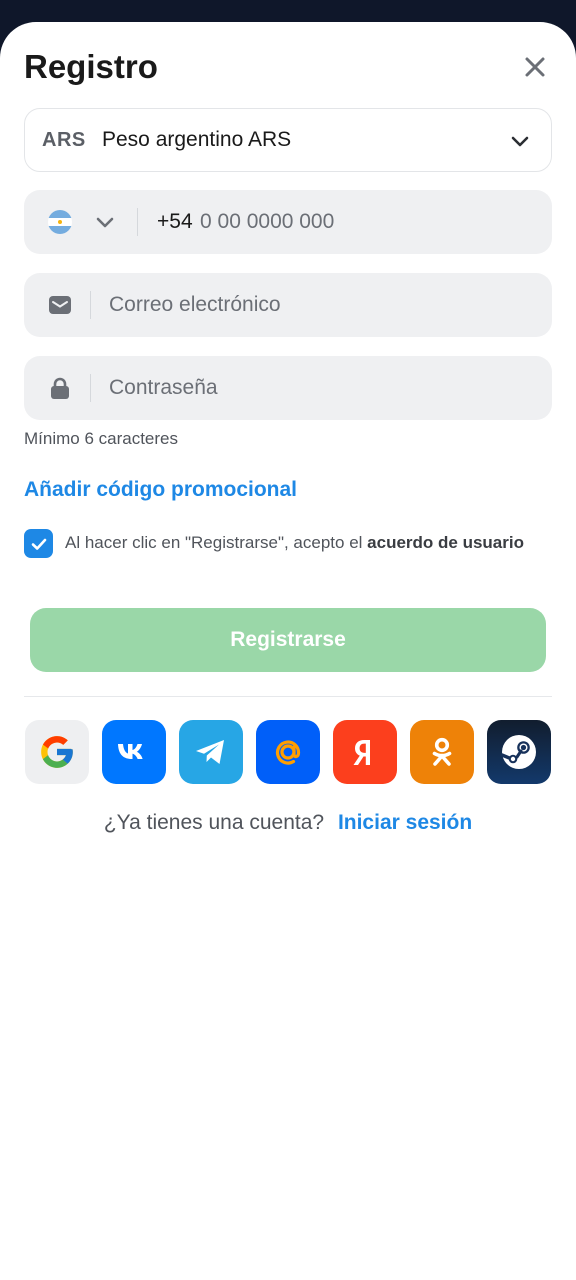 Image resolution: width=576 pixels, height=1280 pixels. Describe the element at coordinates (361, 752) in the screenshot. I see `yandex-icon` at that location.